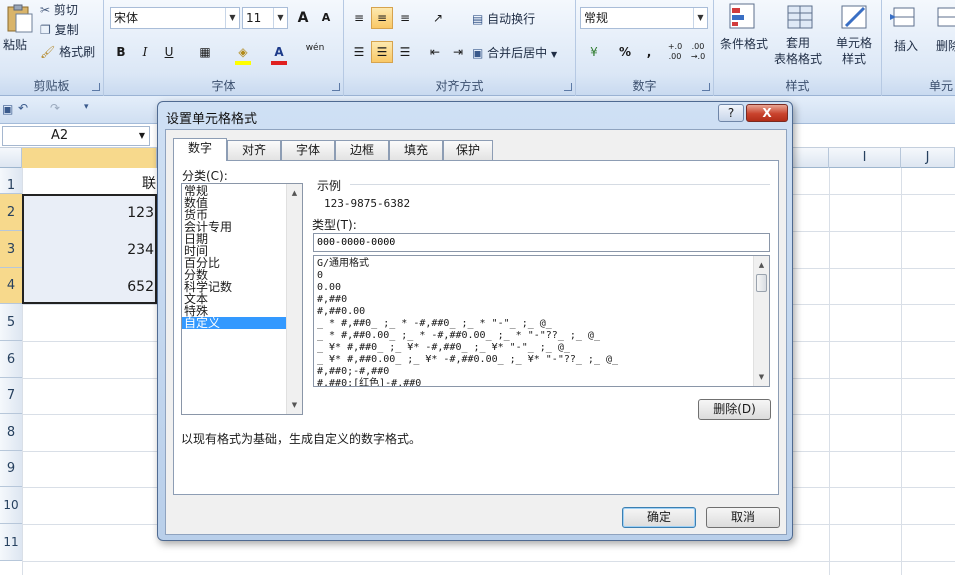  What do you see at coordinates (731, 113) in the screenshot?
I see `help-button: ?` at bounding box center [731, 113].